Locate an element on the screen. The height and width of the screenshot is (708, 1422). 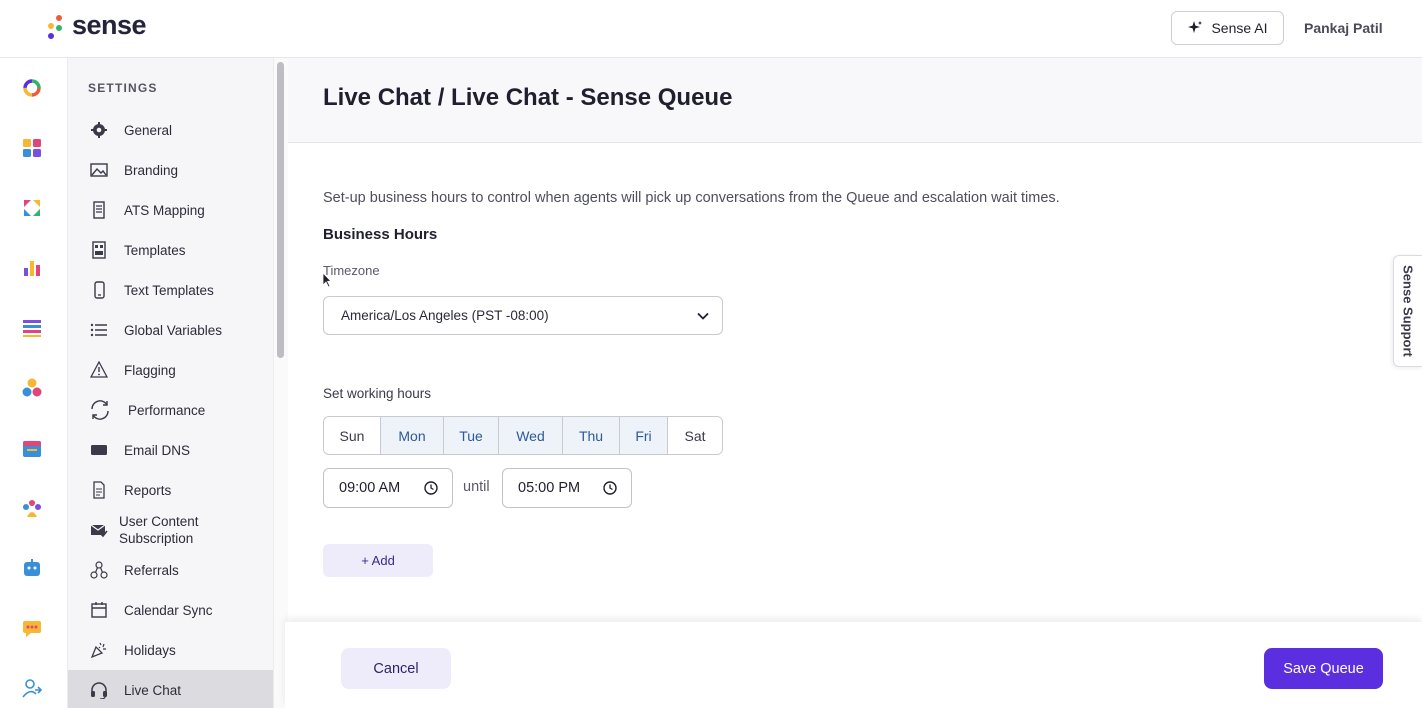
day-sat: Sat is located at coordinates (695, 435).